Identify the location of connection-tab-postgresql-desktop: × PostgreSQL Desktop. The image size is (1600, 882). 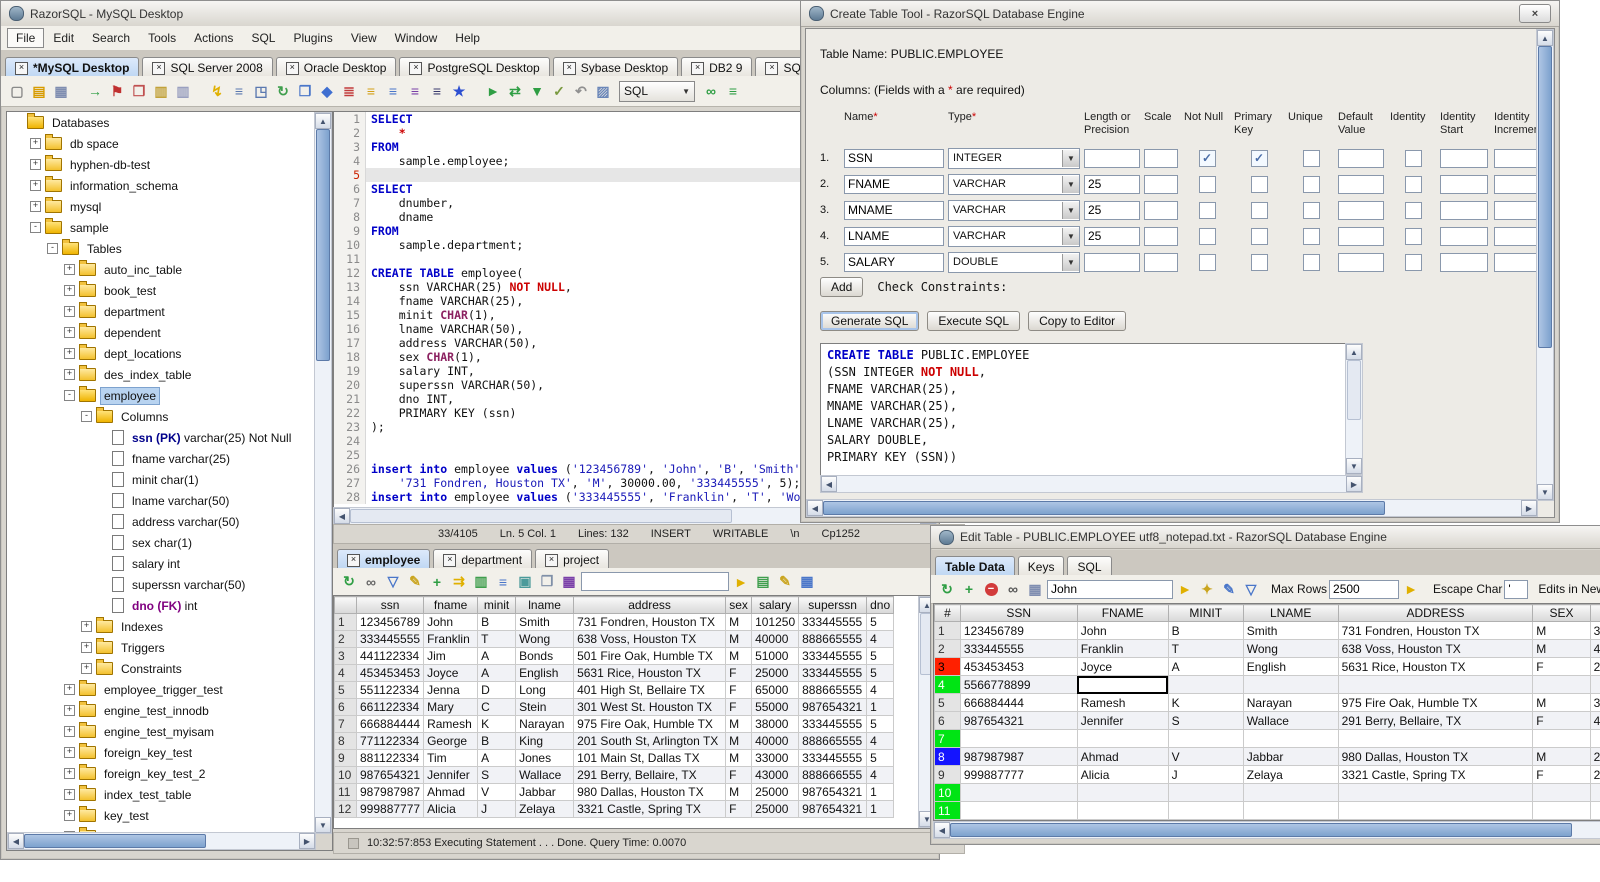
(474, 67).